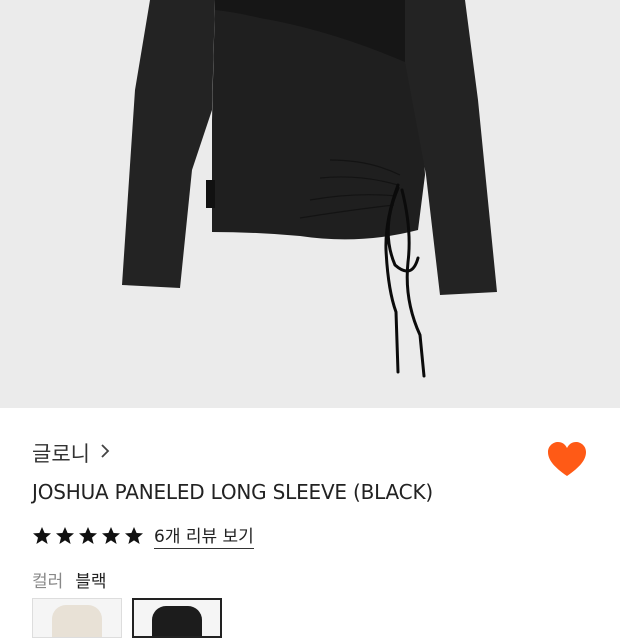 The width and height of the screenshot is (620, 638). I want to click on color-swatches, so click(127, 618).